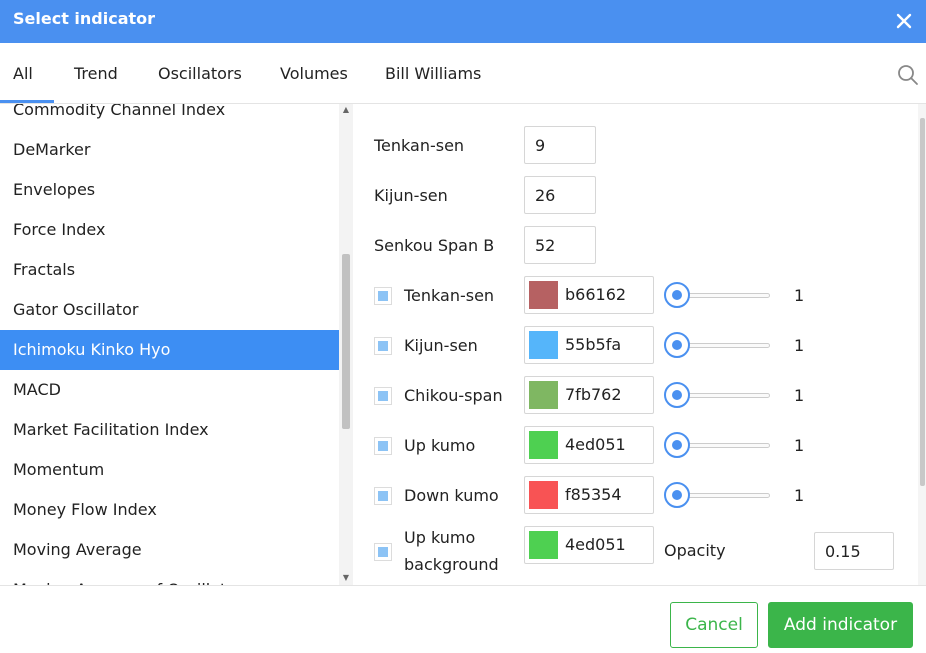 Image resolution: width=926 pixels, height=653 pixels. I want to click on kumo-background-color-picker: 4ed051, so click(589, 545).